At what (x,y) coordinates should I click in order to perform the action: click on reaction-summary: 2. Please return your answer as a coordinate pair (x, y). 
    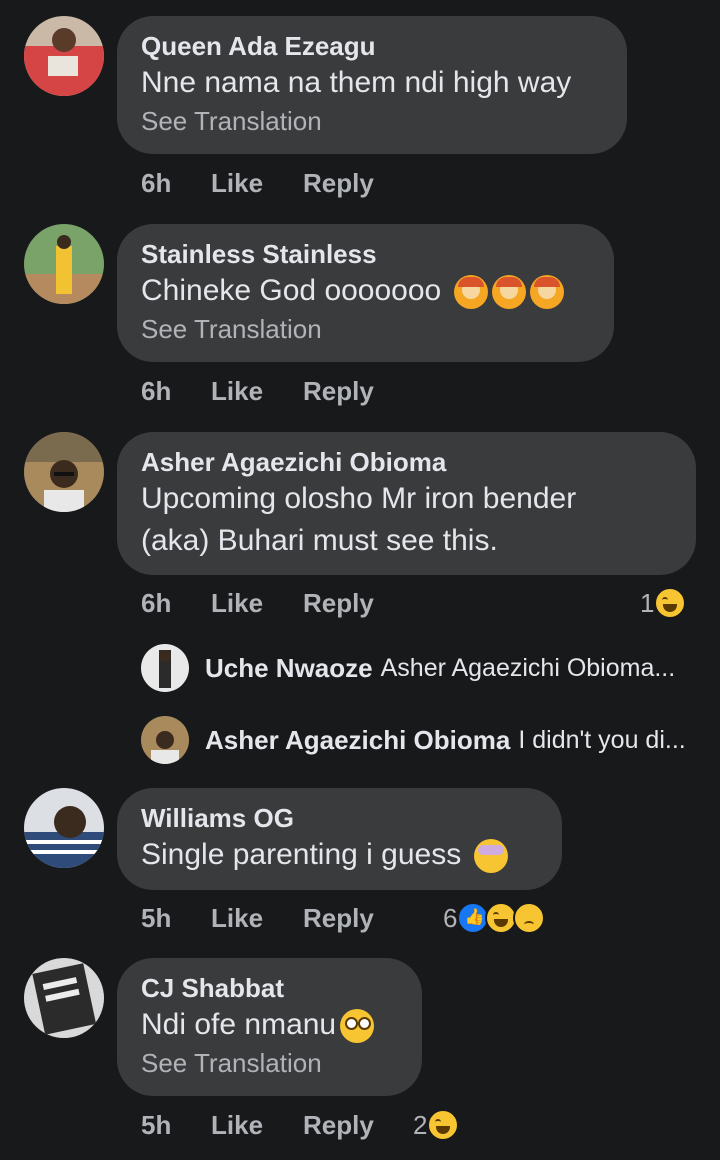
    Looking at the image, I should click on (436, 1125).